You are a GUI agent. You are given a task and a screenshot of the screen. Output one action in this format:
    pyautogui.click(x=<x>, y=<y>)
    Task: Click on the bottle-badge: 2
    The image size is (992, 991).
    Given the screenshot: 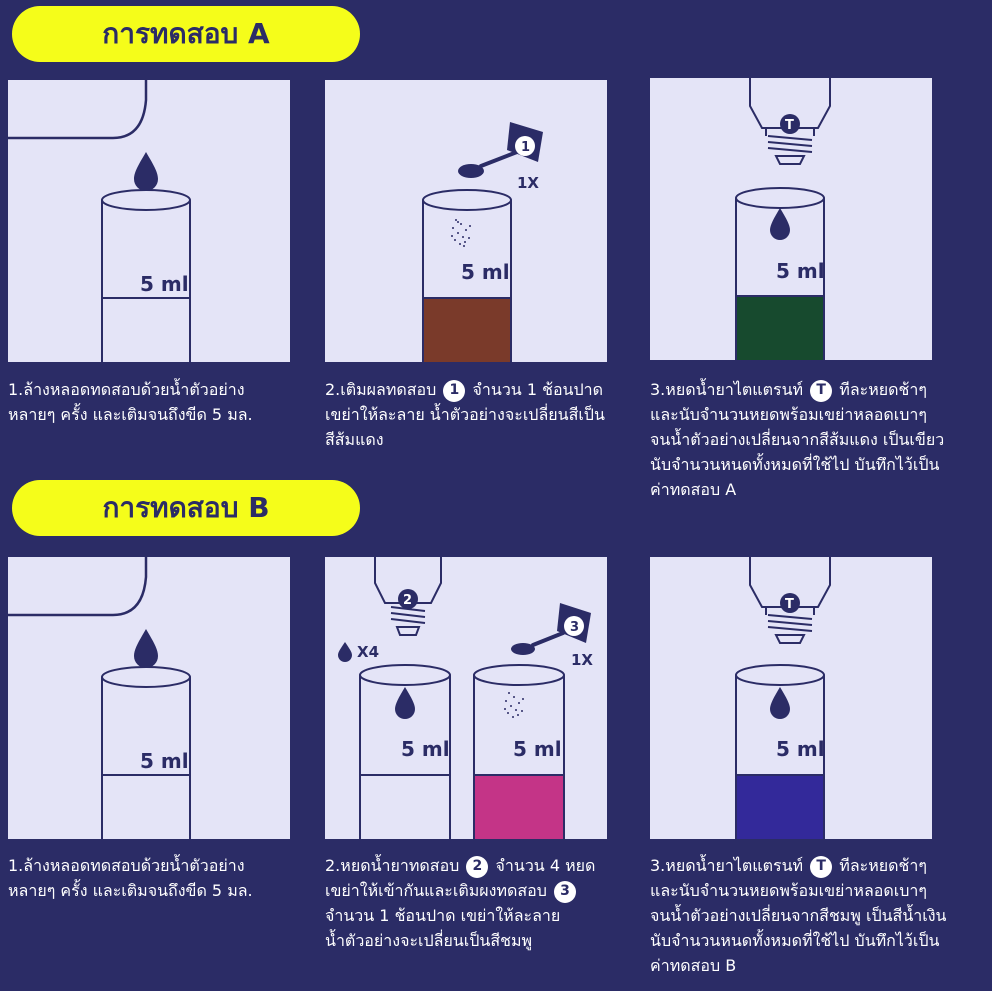 What is the action you would take?
    pyautogui.click(x=407, y=600)
    